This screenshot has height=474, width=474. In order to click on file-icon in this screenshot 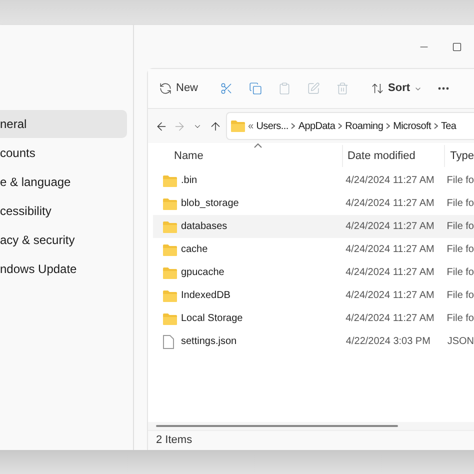, I will do `click(168, 341)`.